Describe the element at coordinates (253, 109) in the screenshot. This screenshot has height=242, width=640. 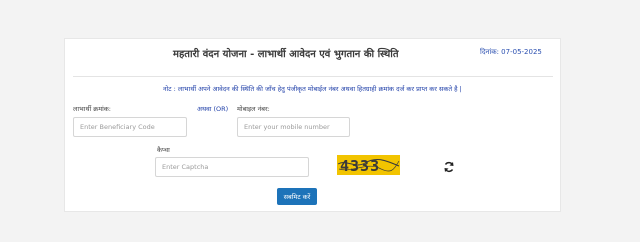
I see `mobile-label: मोबाइल नंबर:` at that location.